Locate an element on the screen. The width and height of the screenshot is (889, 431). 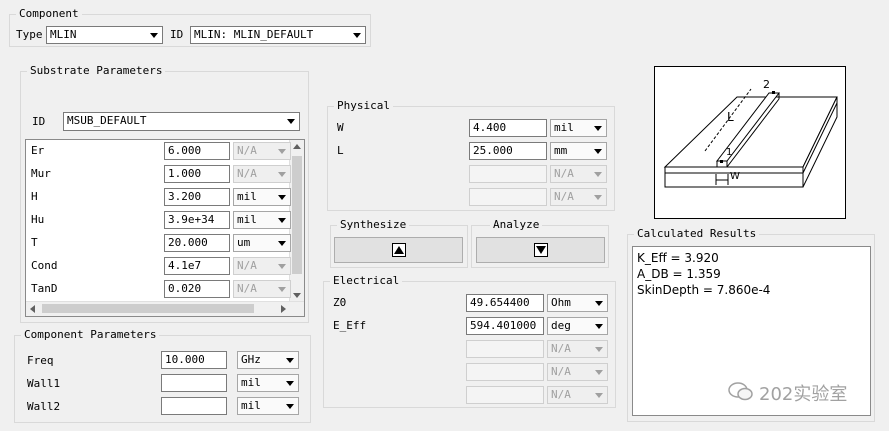
arrow-up-icon is located at coordinates (398, 250).